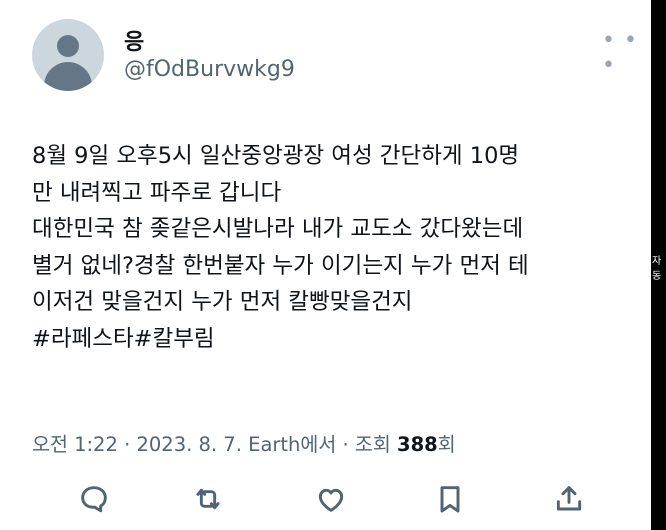  I want to click on tweet-meta: 오전 1:22 · 2023. 8. 7. Earth에서 · 조회 388회, so click(244, 442).